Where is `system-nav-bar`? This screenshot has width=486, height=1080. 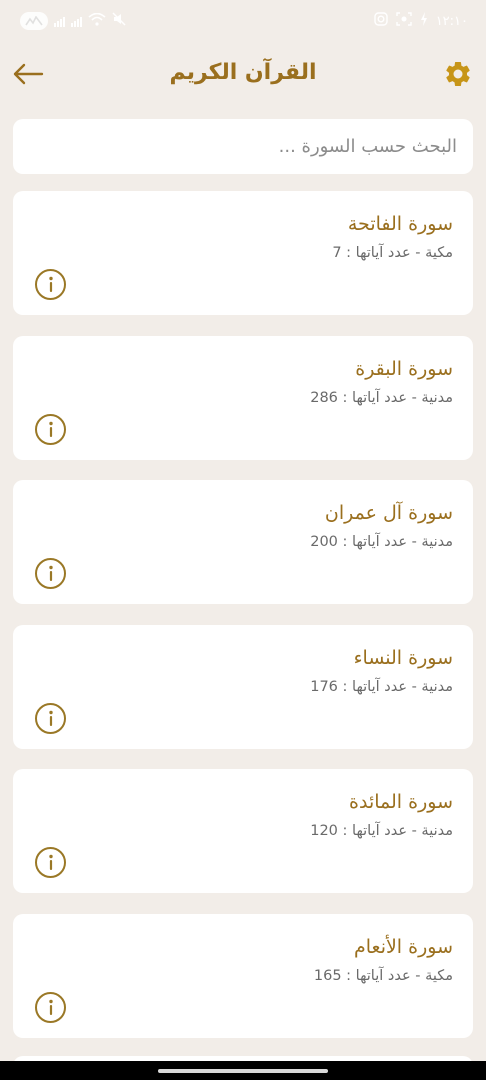 system-nav-bar is located at coordinates (243, 1070).